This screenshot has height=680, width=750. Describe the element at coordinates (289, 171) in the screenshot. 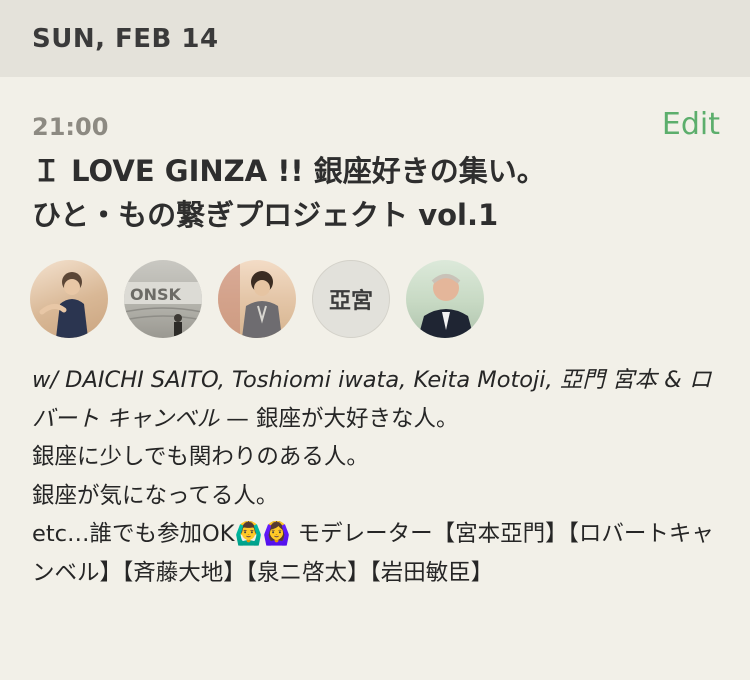

I see `event-title-line-1: Ｉ LOVE GINZA !! 銀座好きの集い。` at that location.